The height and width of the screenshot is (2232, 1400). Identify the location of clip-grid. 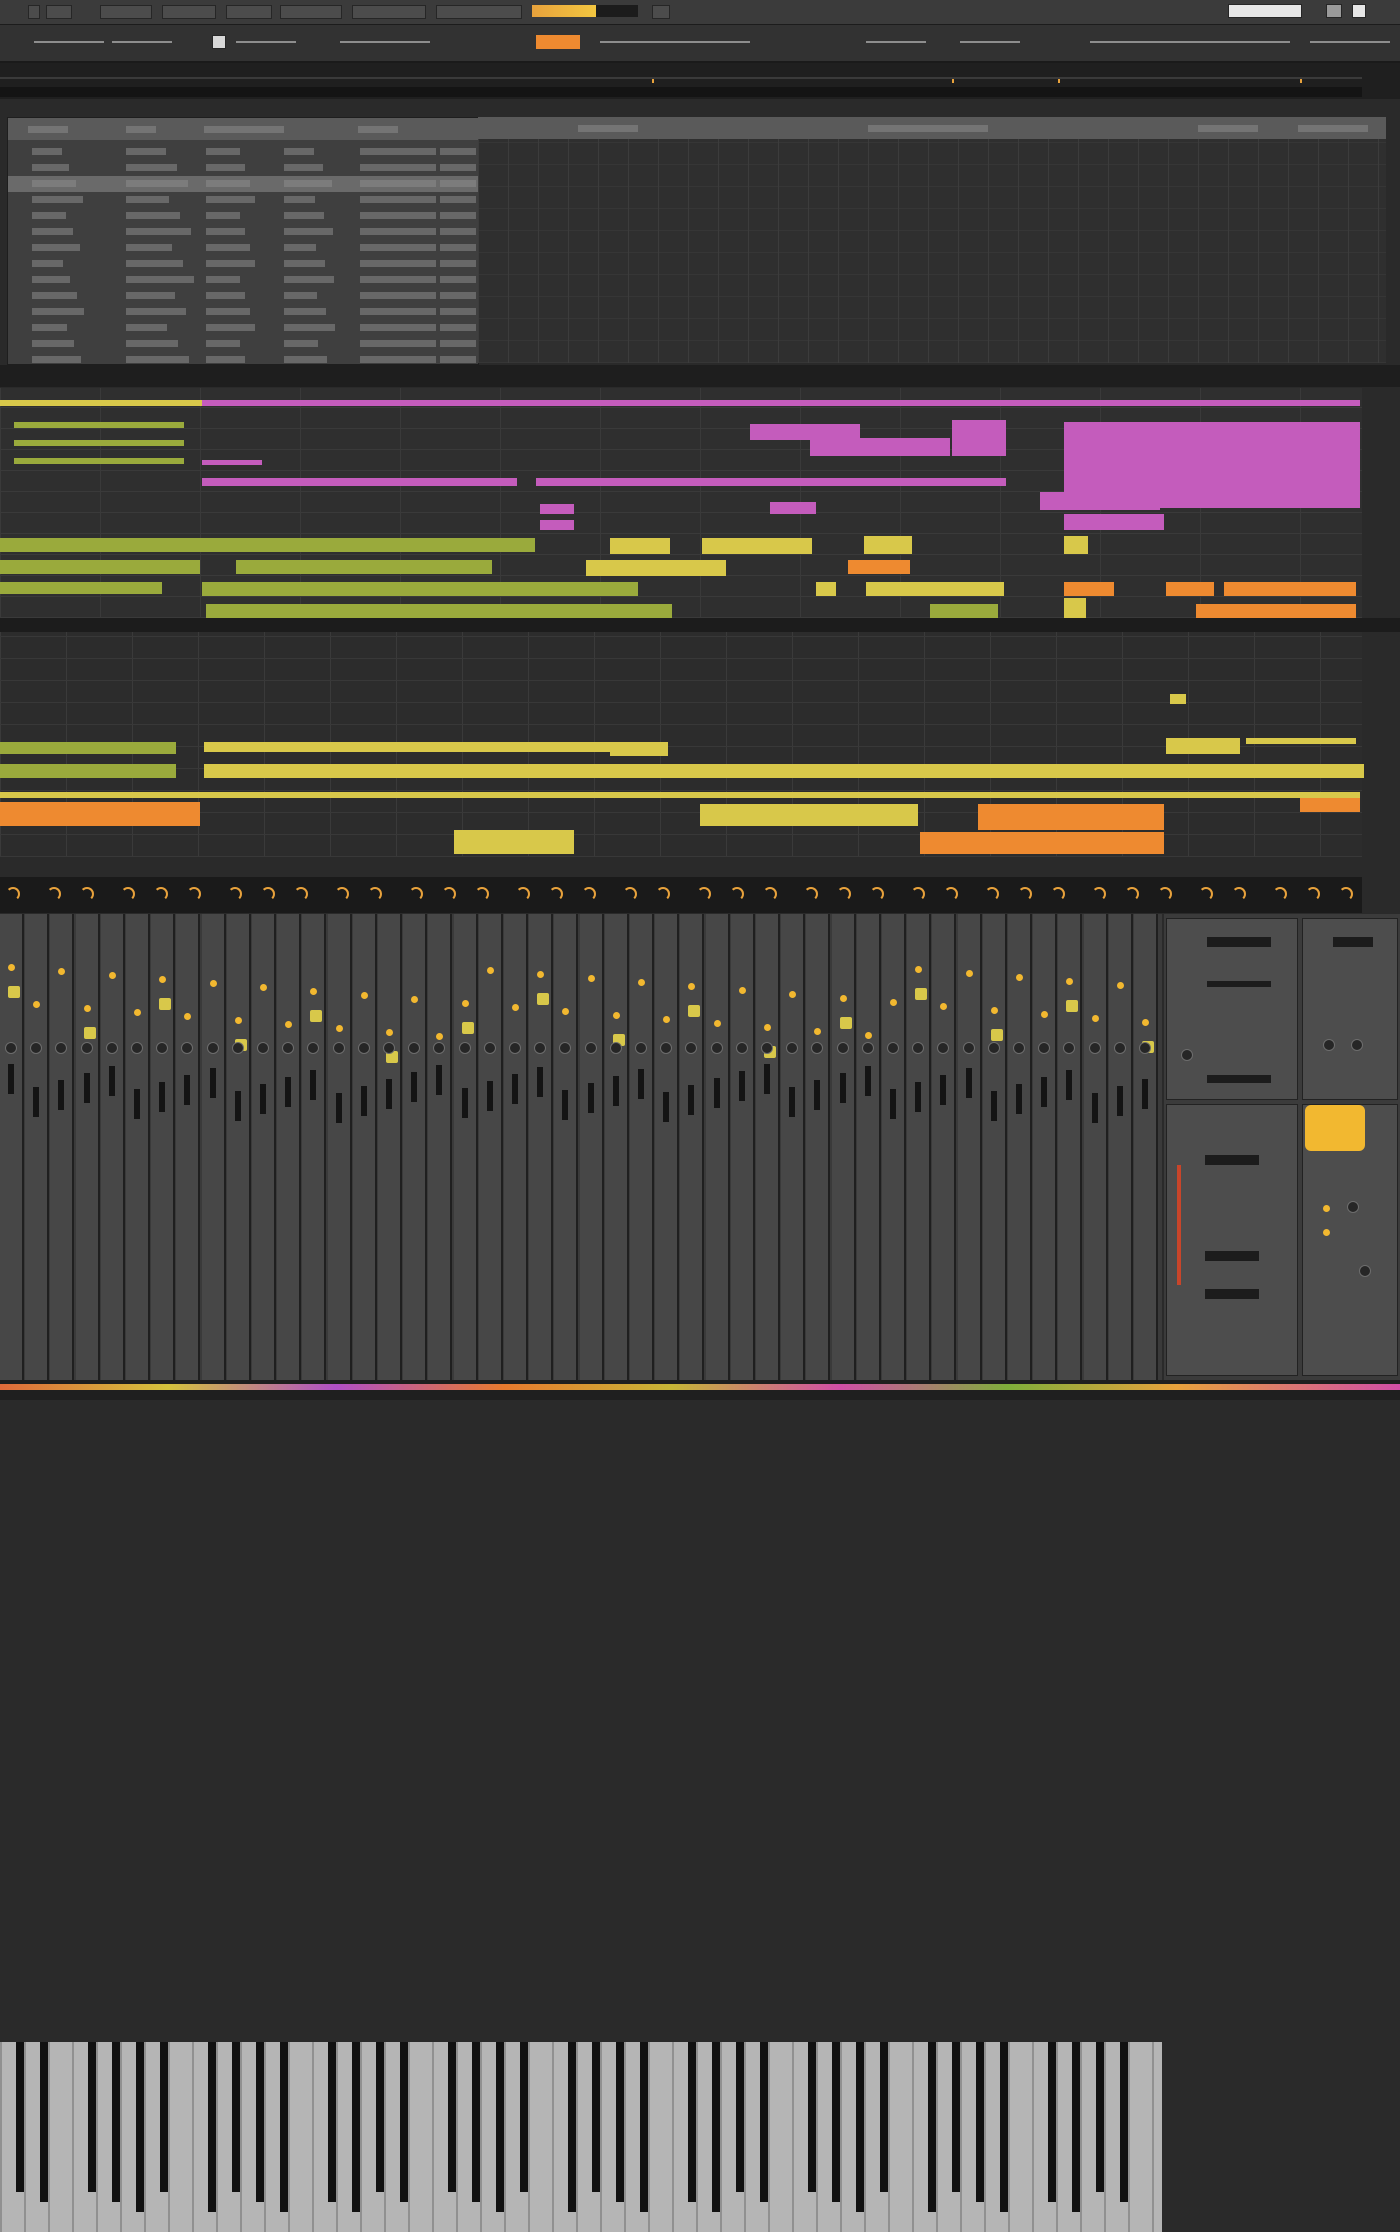
(932, 240).